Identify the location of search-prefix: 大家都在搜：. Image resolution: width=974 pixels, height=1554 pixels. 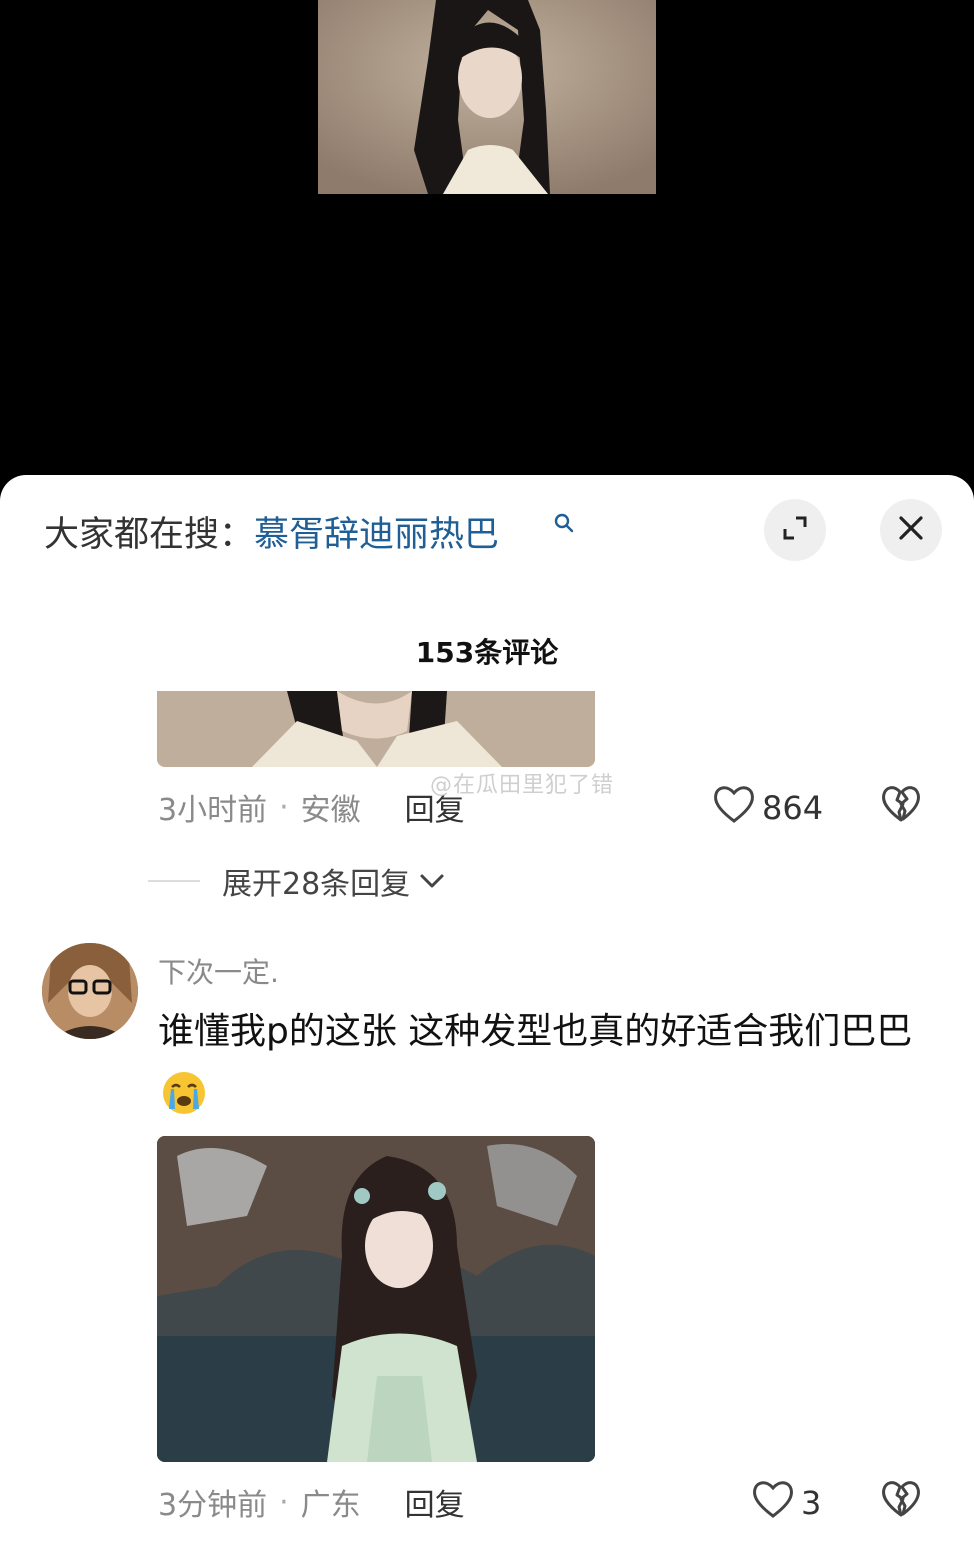
(149, 534).